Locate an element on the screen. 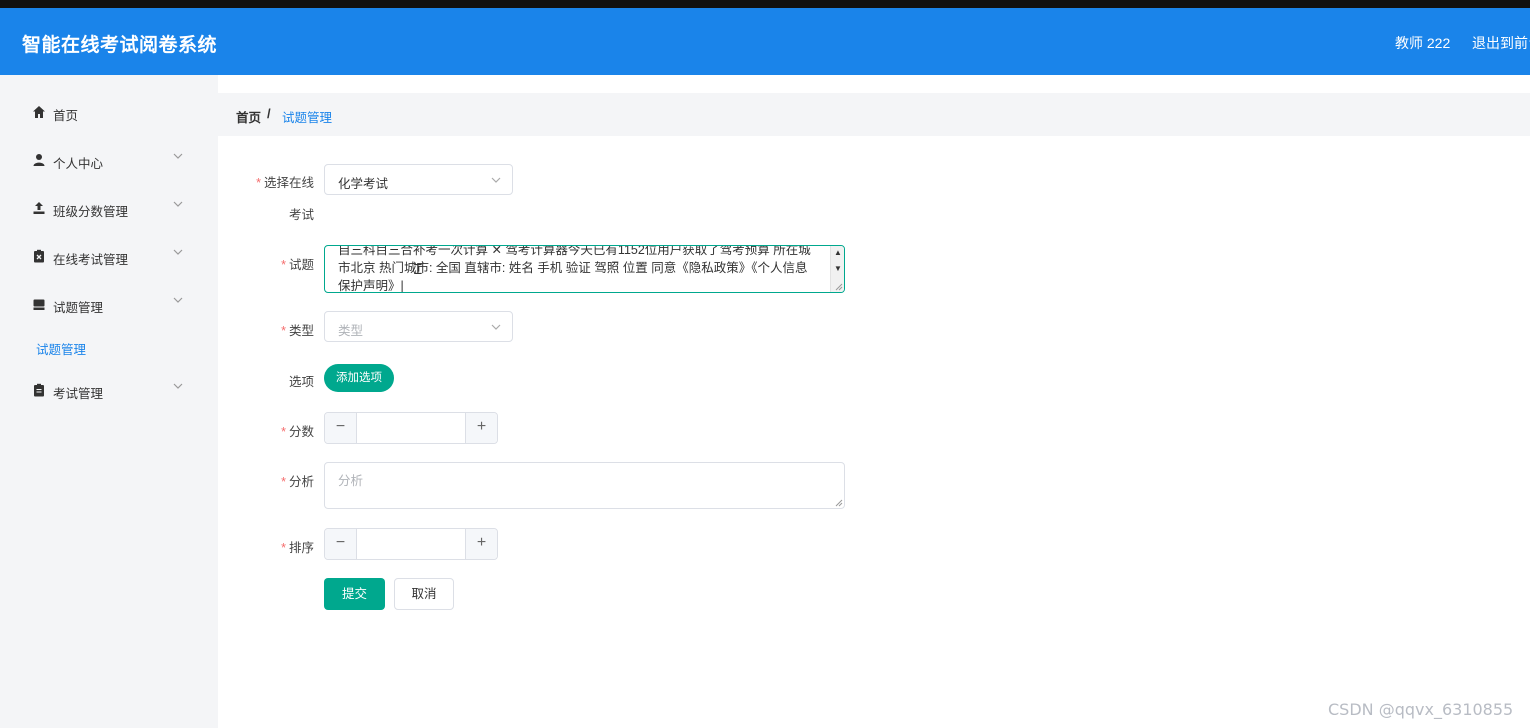  sidebar-item-exam-management: 考试管理 is located at coordinates (109, 391).